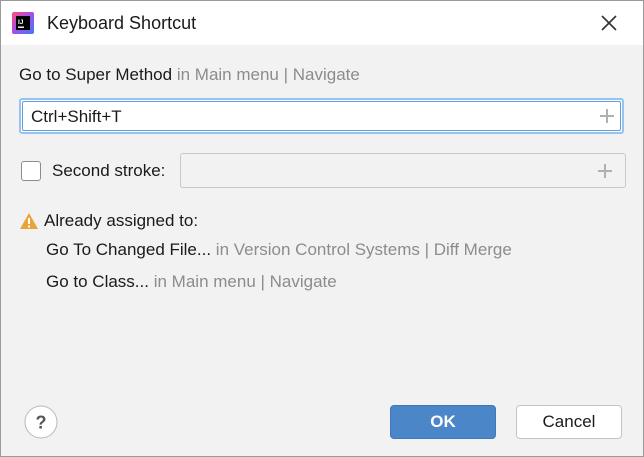 Image resolution: width=644 pixels, height=457 pixels. What do you see at coordinates (443, 422) in the screenshot?
I see `ok-button: OK` at bounding box center [443, 422].